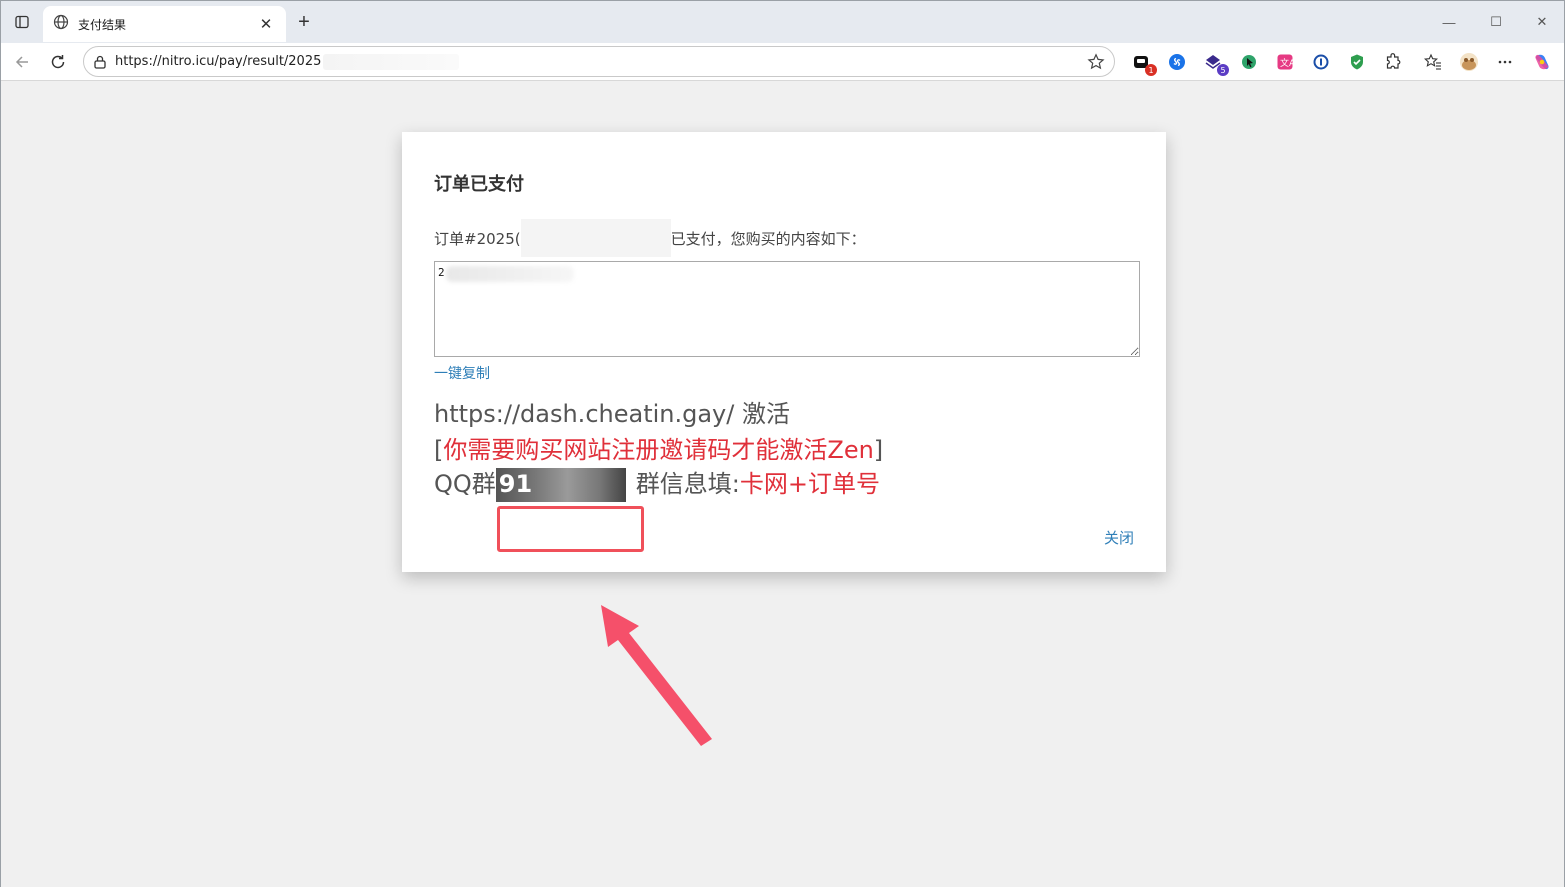 This screenshot has height=887, width=1565. I want to click on lock-icon, so click(100, 62).